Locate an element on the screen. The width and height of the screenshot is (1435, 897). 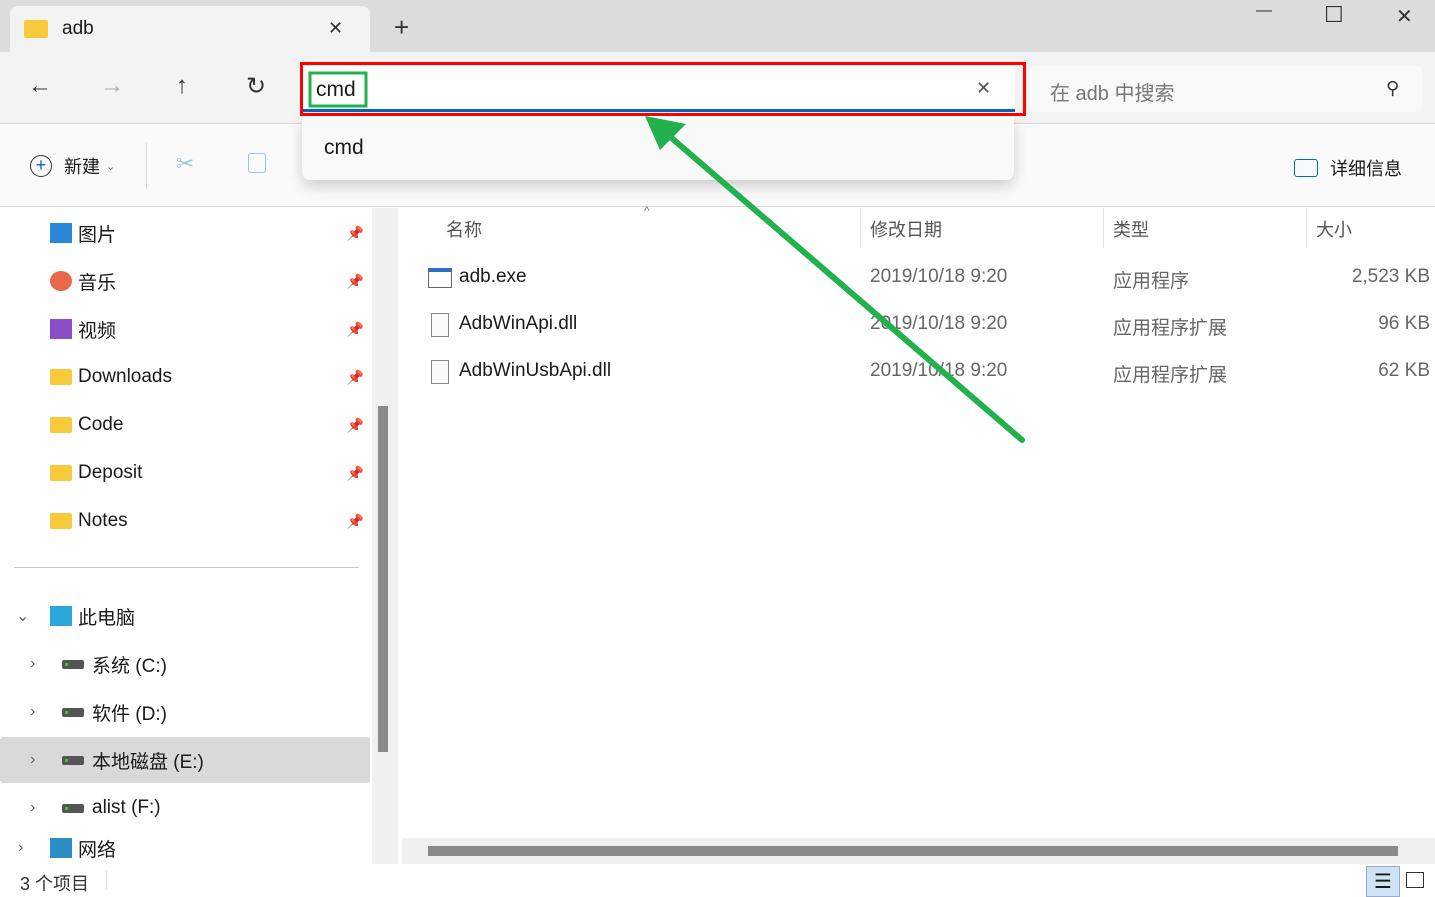
details-pane-icon is located at coordinates (1306, 168).